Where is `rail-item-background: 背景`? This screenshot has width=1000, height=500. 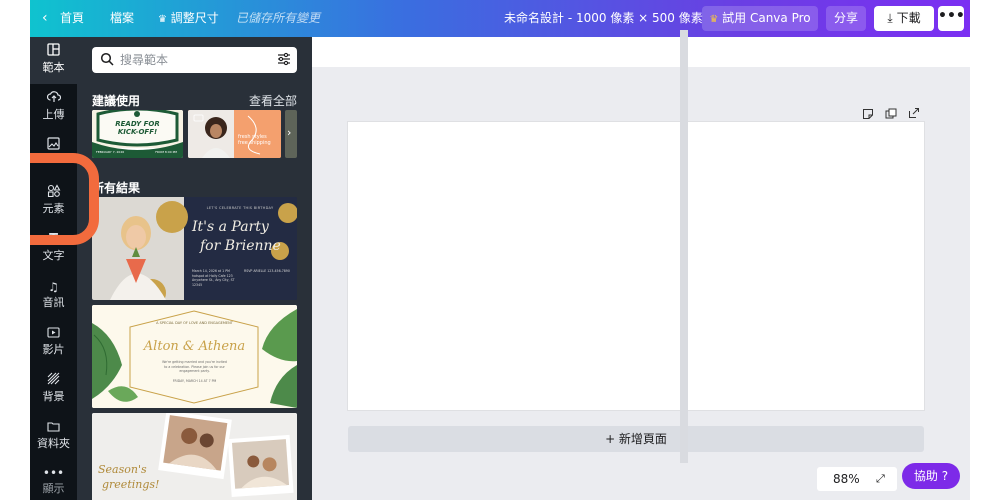
rail-item-background: 背景 is located at coordinates (53, 389).